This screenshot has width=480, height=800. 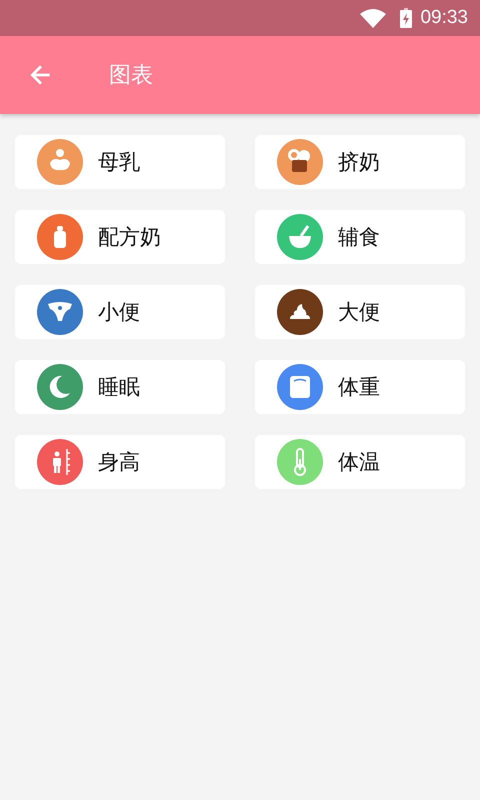 What do you see at coordinates (444, 18) in the screenshot?
I see `status-time: 09:33` at bounding box center [444, 18].